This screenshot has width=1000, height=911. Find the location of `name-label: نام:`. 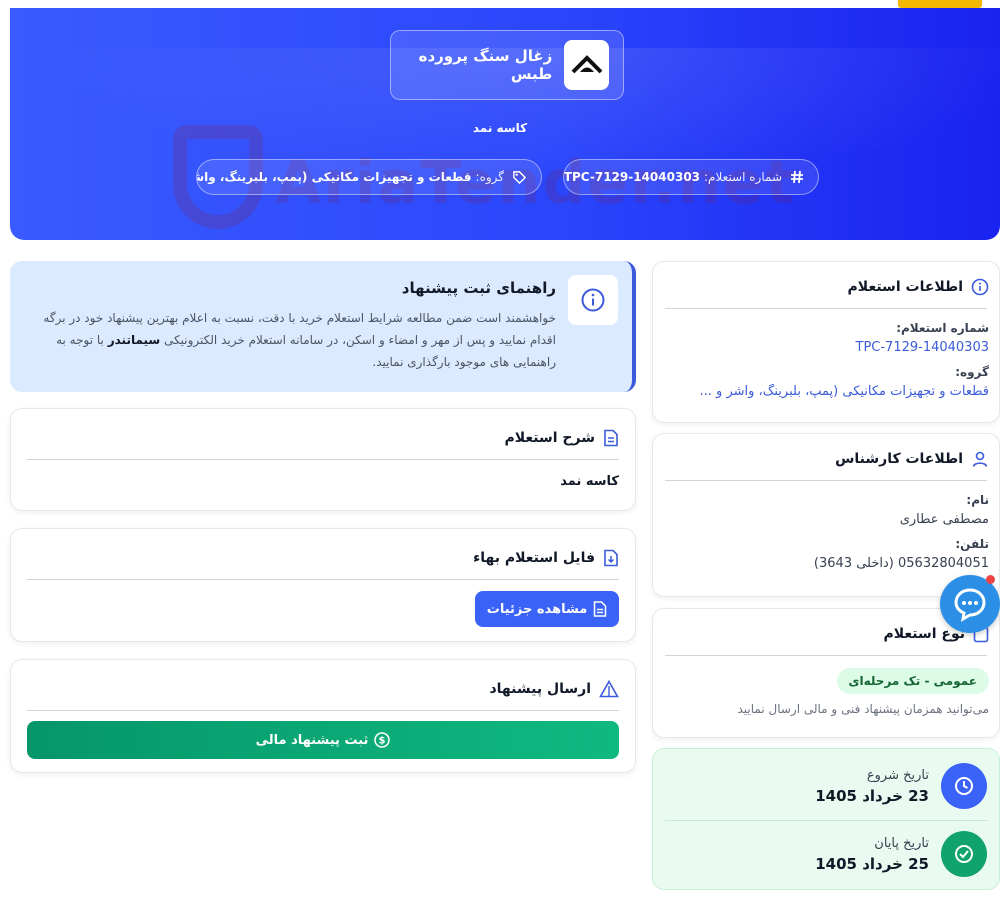

name-label: نام: is located at coordinates (977, 500).